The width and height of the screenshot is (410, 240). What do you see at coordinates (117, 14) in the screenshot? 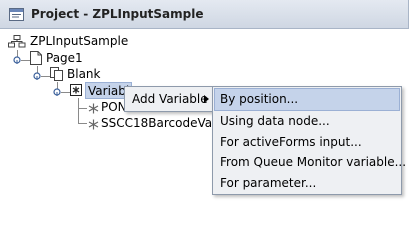
I see `window-title: Project - ZPLInputSample` at bounding box center [117, 14].